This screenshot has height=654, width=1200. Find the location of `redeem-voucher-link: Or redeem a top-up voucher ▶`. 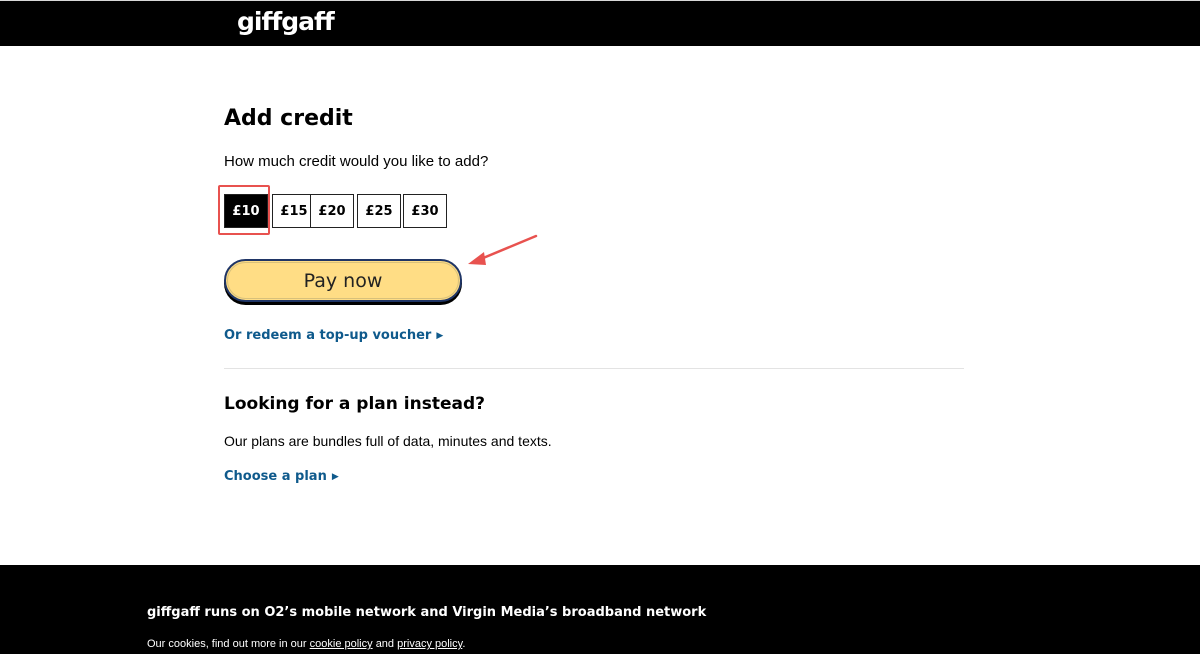

redeem-voucher-link: Or redeem a top-up voucher ▶ is located at coordinates (333, 335).